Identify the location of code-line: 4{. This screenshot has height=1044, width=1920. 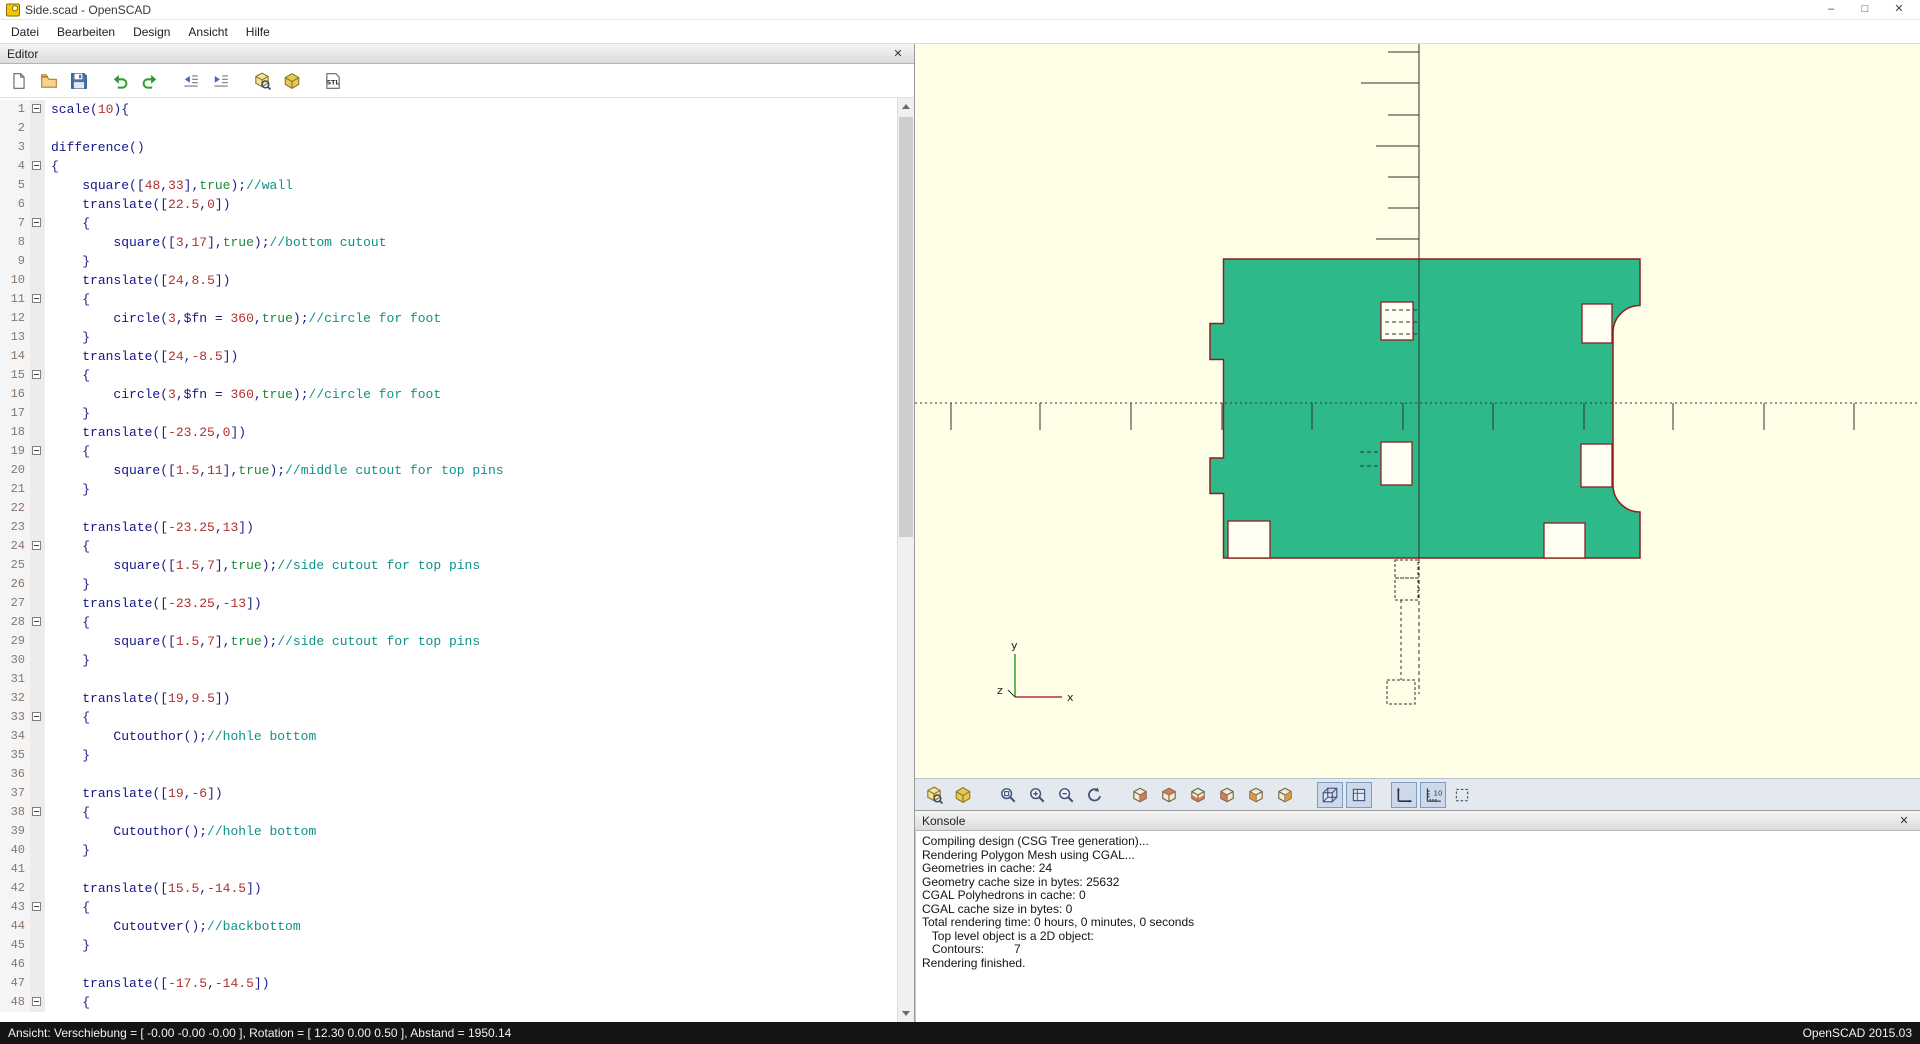
(448, 166).